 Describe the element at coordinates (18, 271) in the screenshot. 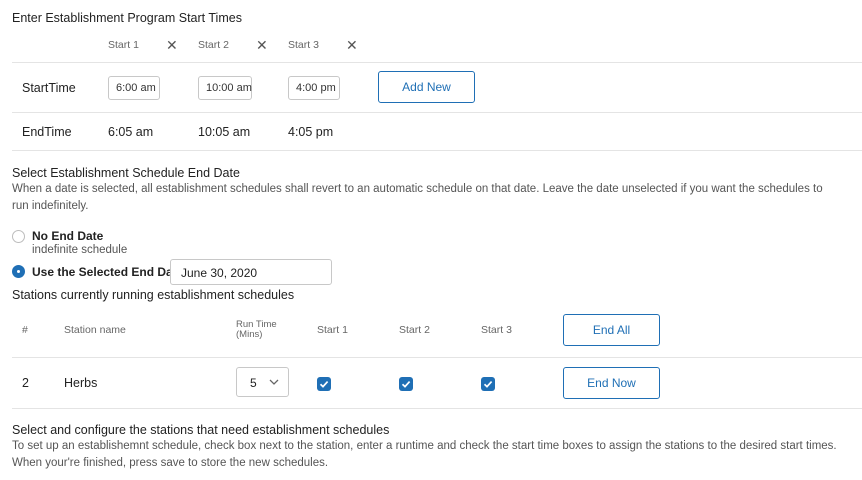

I see `use-selected-end-date-radio` at that location.